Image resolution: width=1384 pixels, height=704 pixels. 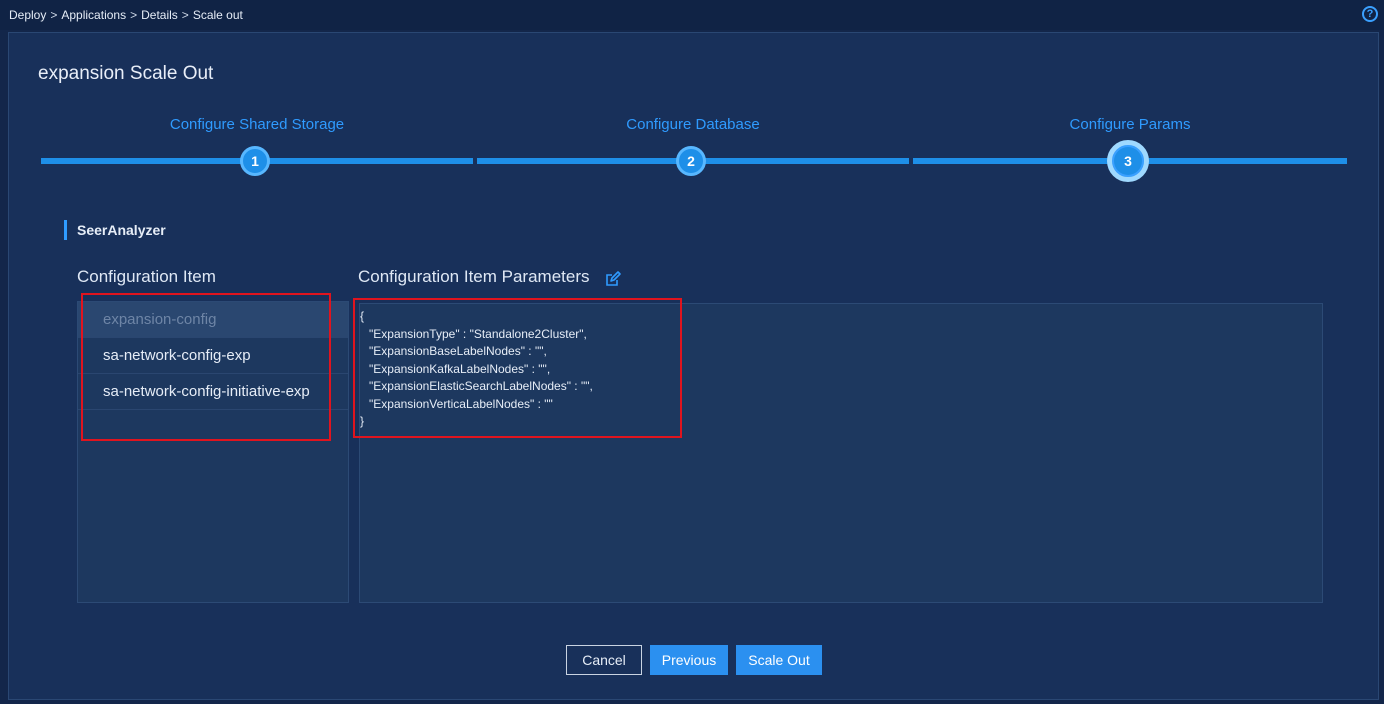 I want to click on config-item-title: Configuration Item, so click(x=146, y=276).